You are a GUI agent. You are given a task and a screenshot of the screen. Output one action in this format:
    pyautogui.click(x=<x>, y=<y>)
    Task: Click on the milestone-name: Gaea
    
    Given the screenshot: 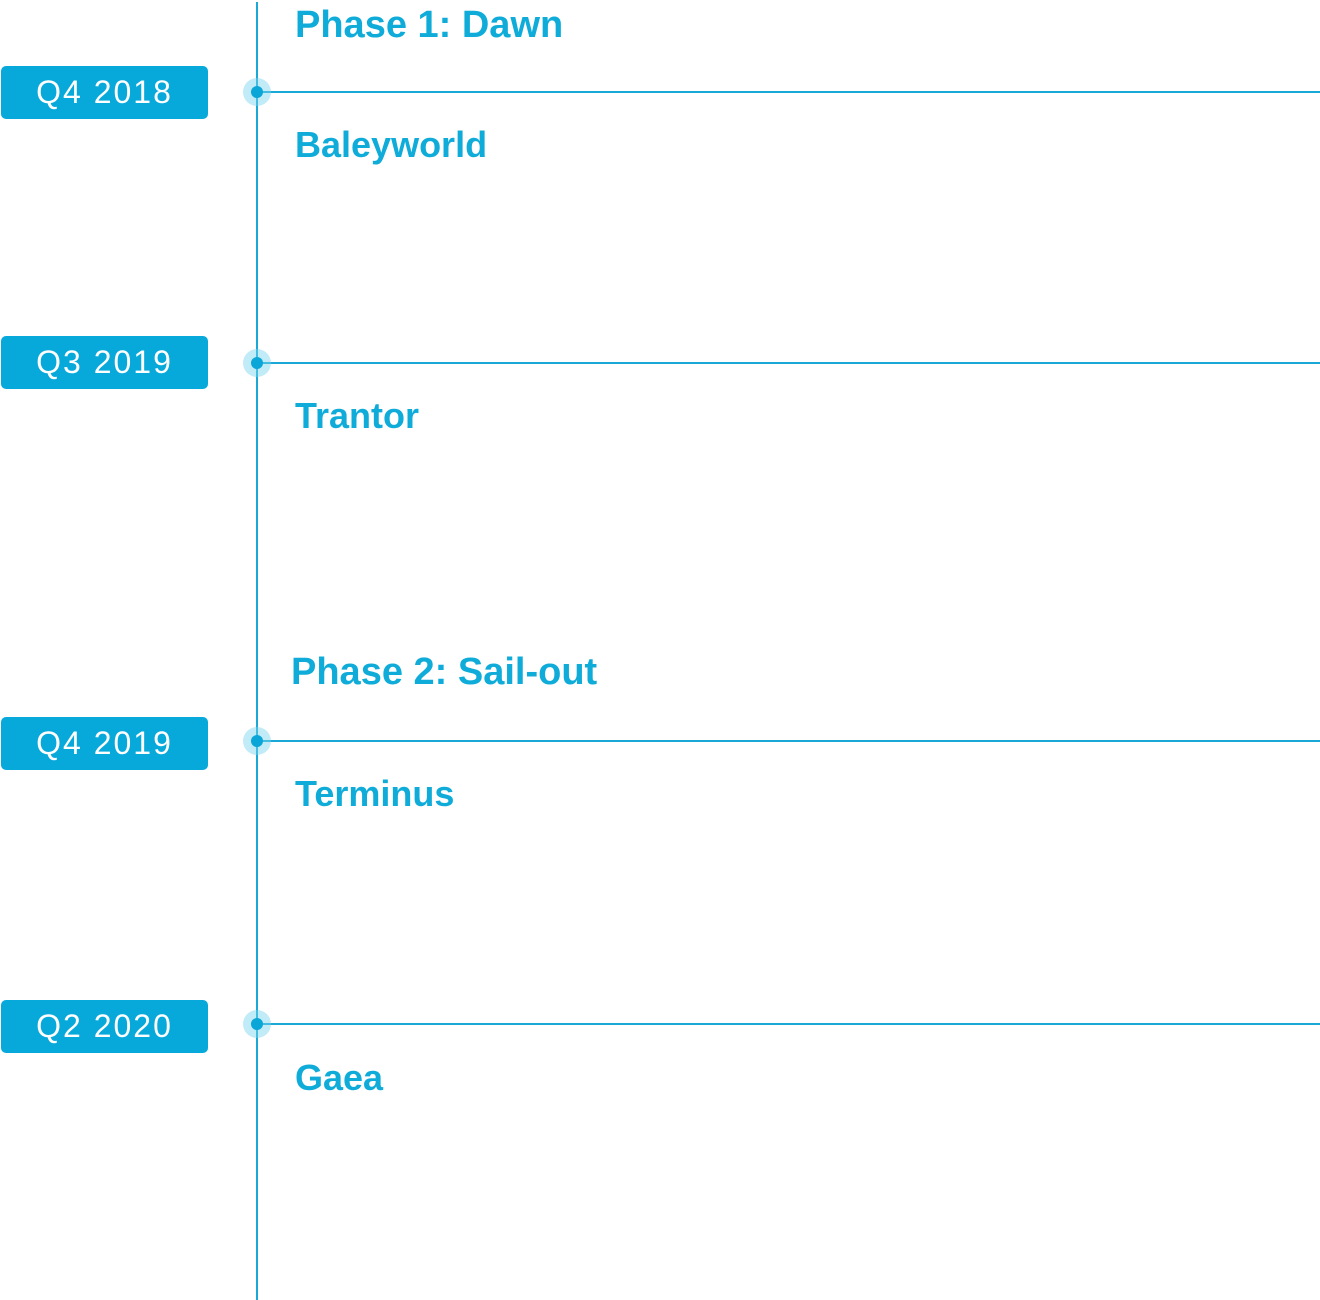 What is the action you would take?
    pyautogui.click(x=339, y=1077)
    